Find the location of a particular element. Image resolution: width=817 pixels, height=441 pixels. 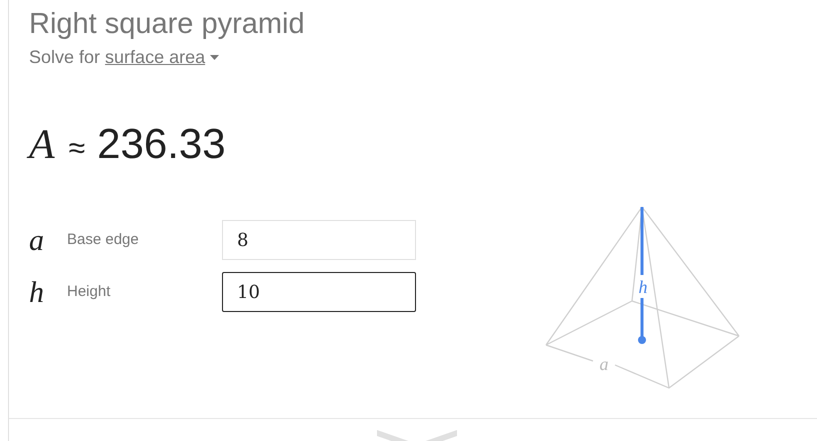

field-label: Height is located at coordinates (89, 292).